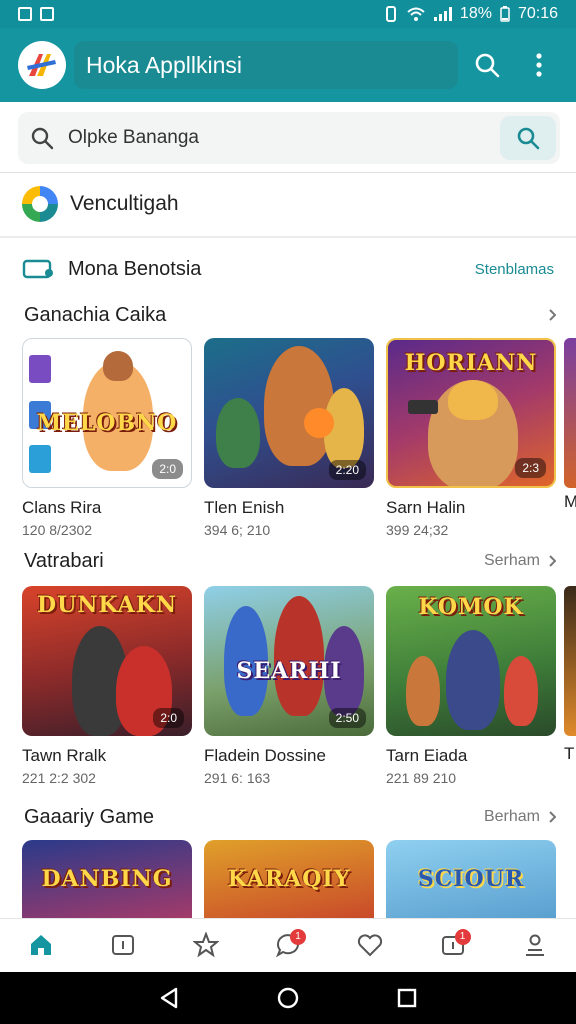  I want to click on category-more: Berham, so click(520, 817).